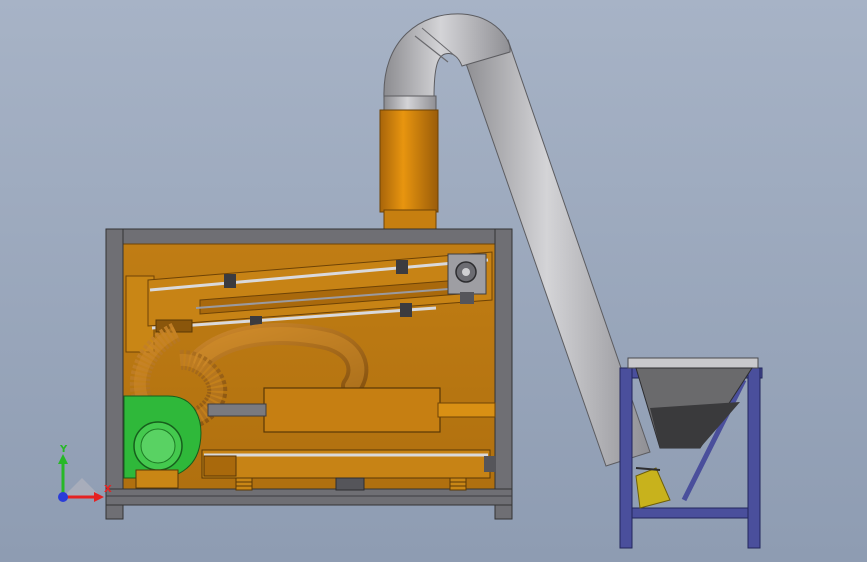 Image resolution: width=867 pixels, height=562 pixels. Describe the element at coordinates (467, 298) in the screenshot. I see `gearbox-base` at that location.